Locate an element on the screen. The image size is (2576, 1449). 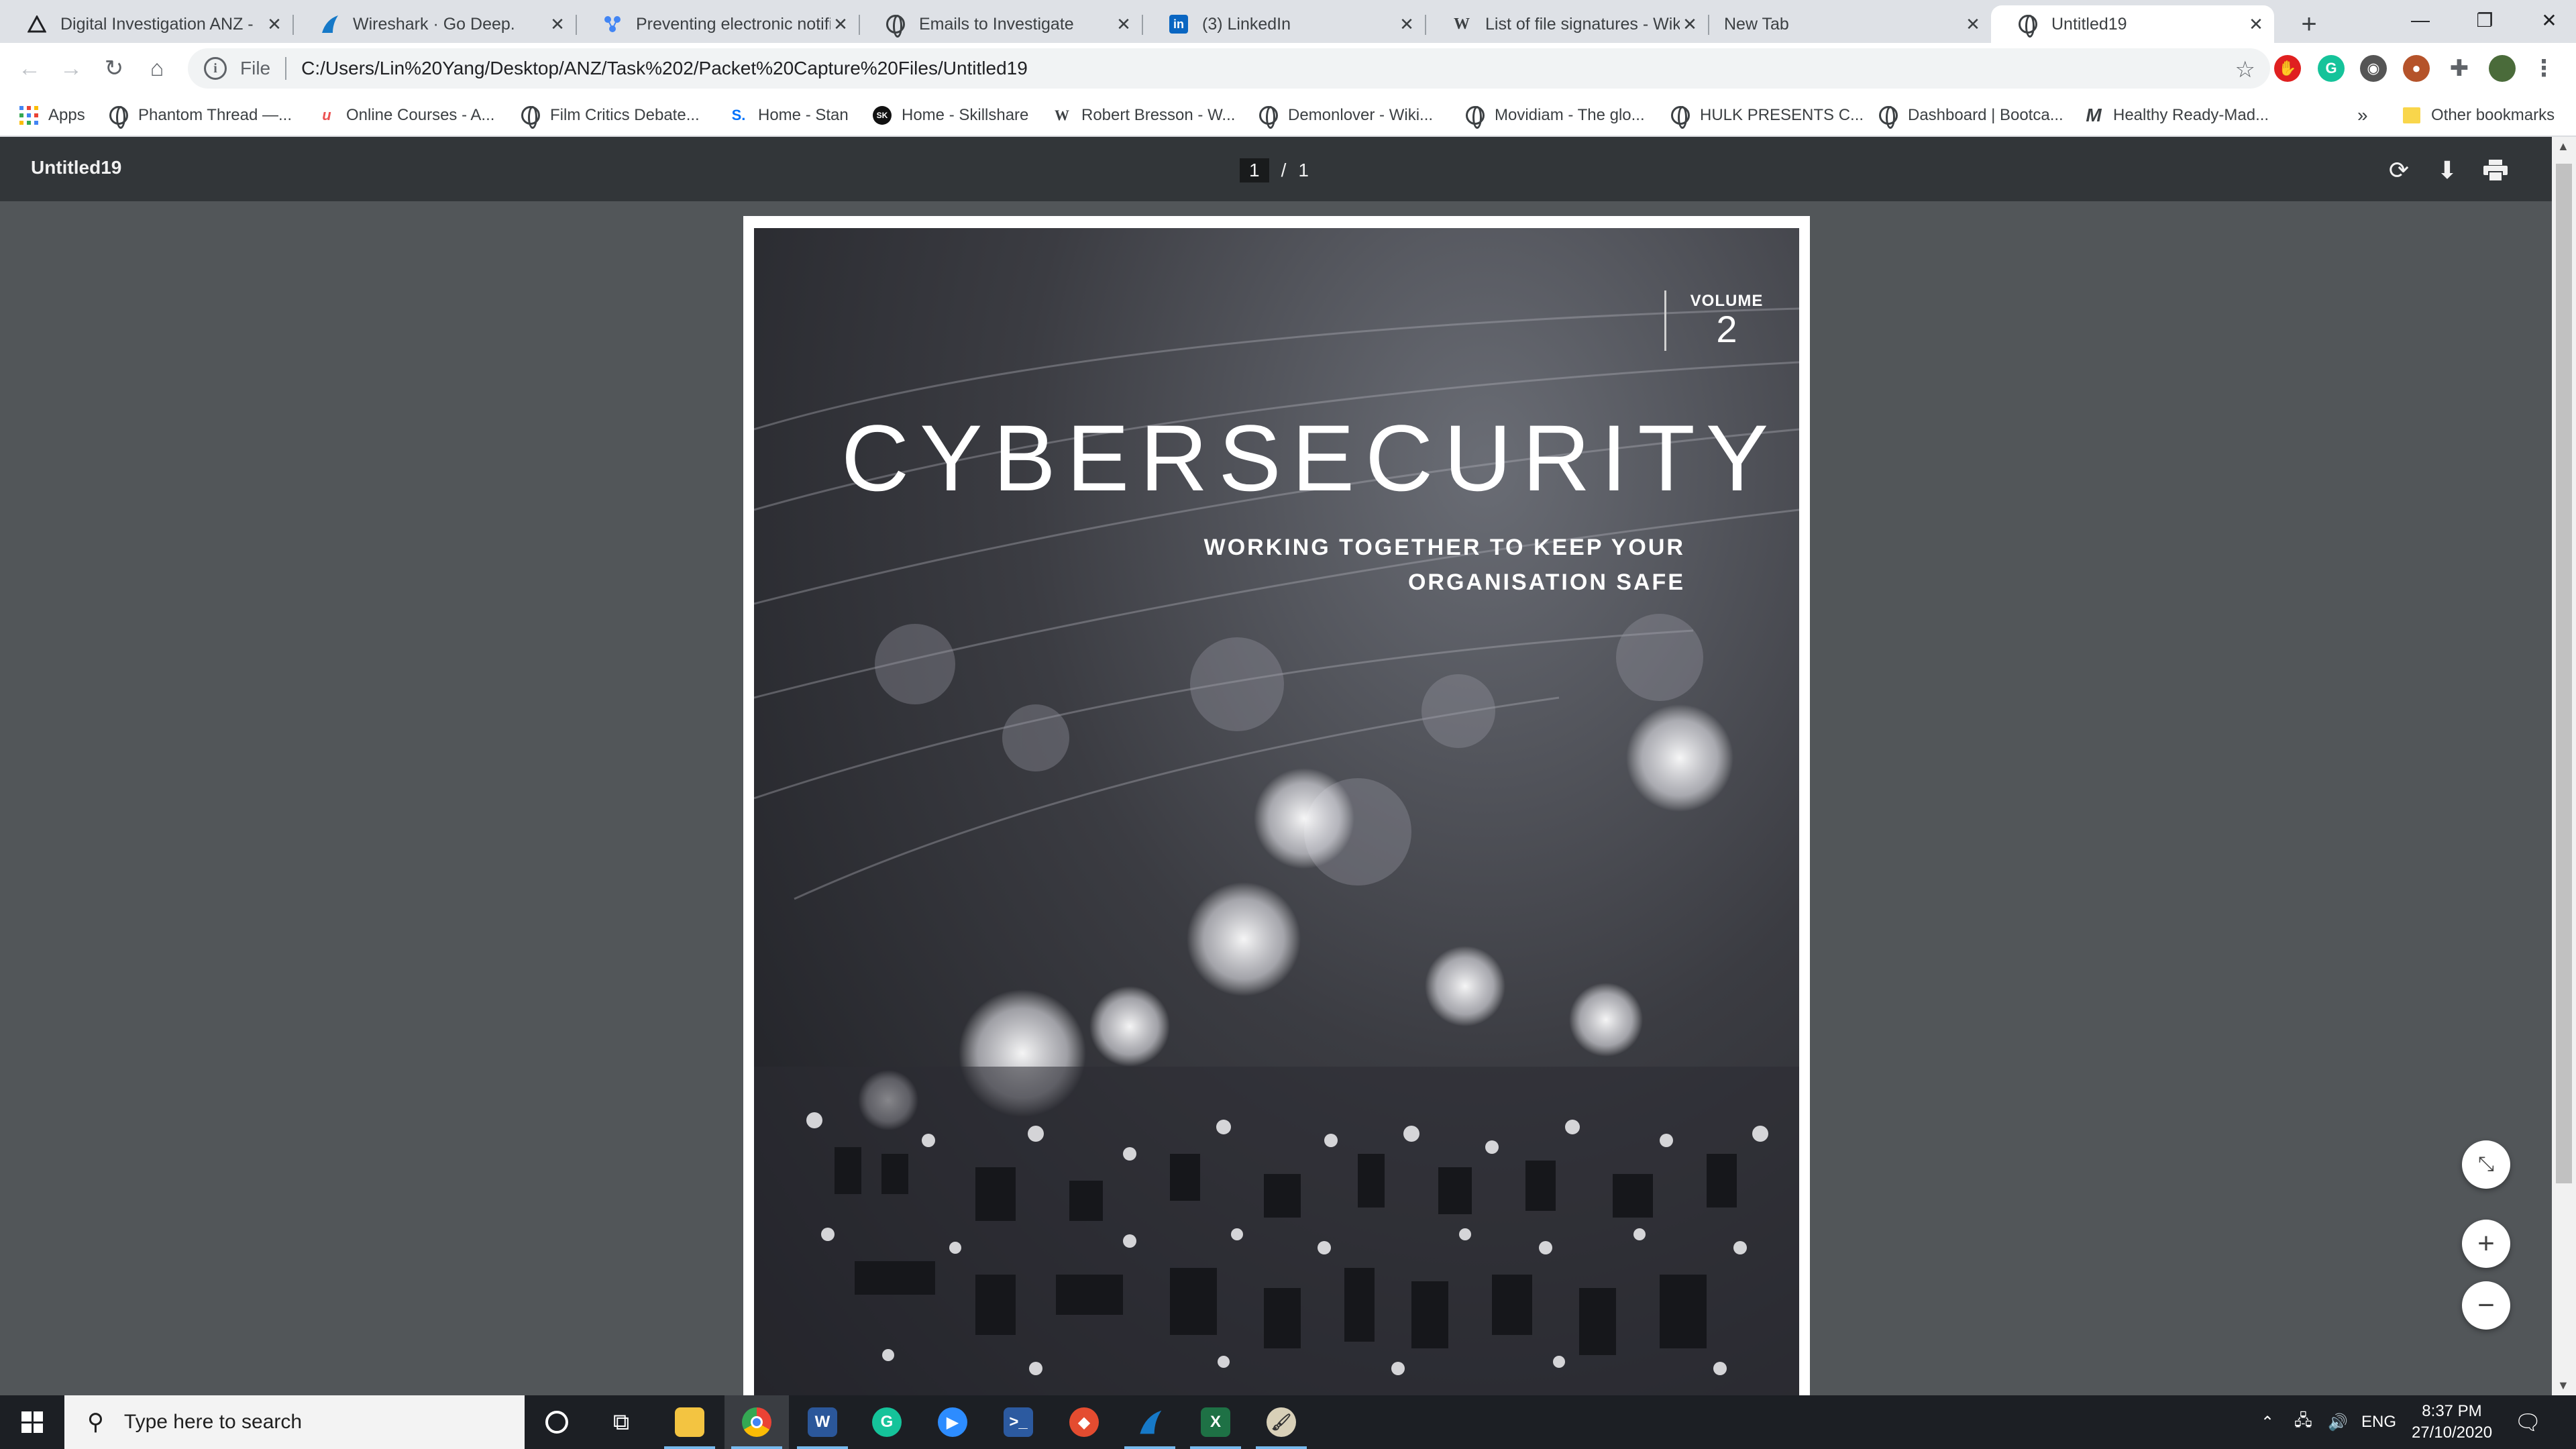
taskbar-search-box: ⚲ Type here to search is located at coordinates (294, 1422).